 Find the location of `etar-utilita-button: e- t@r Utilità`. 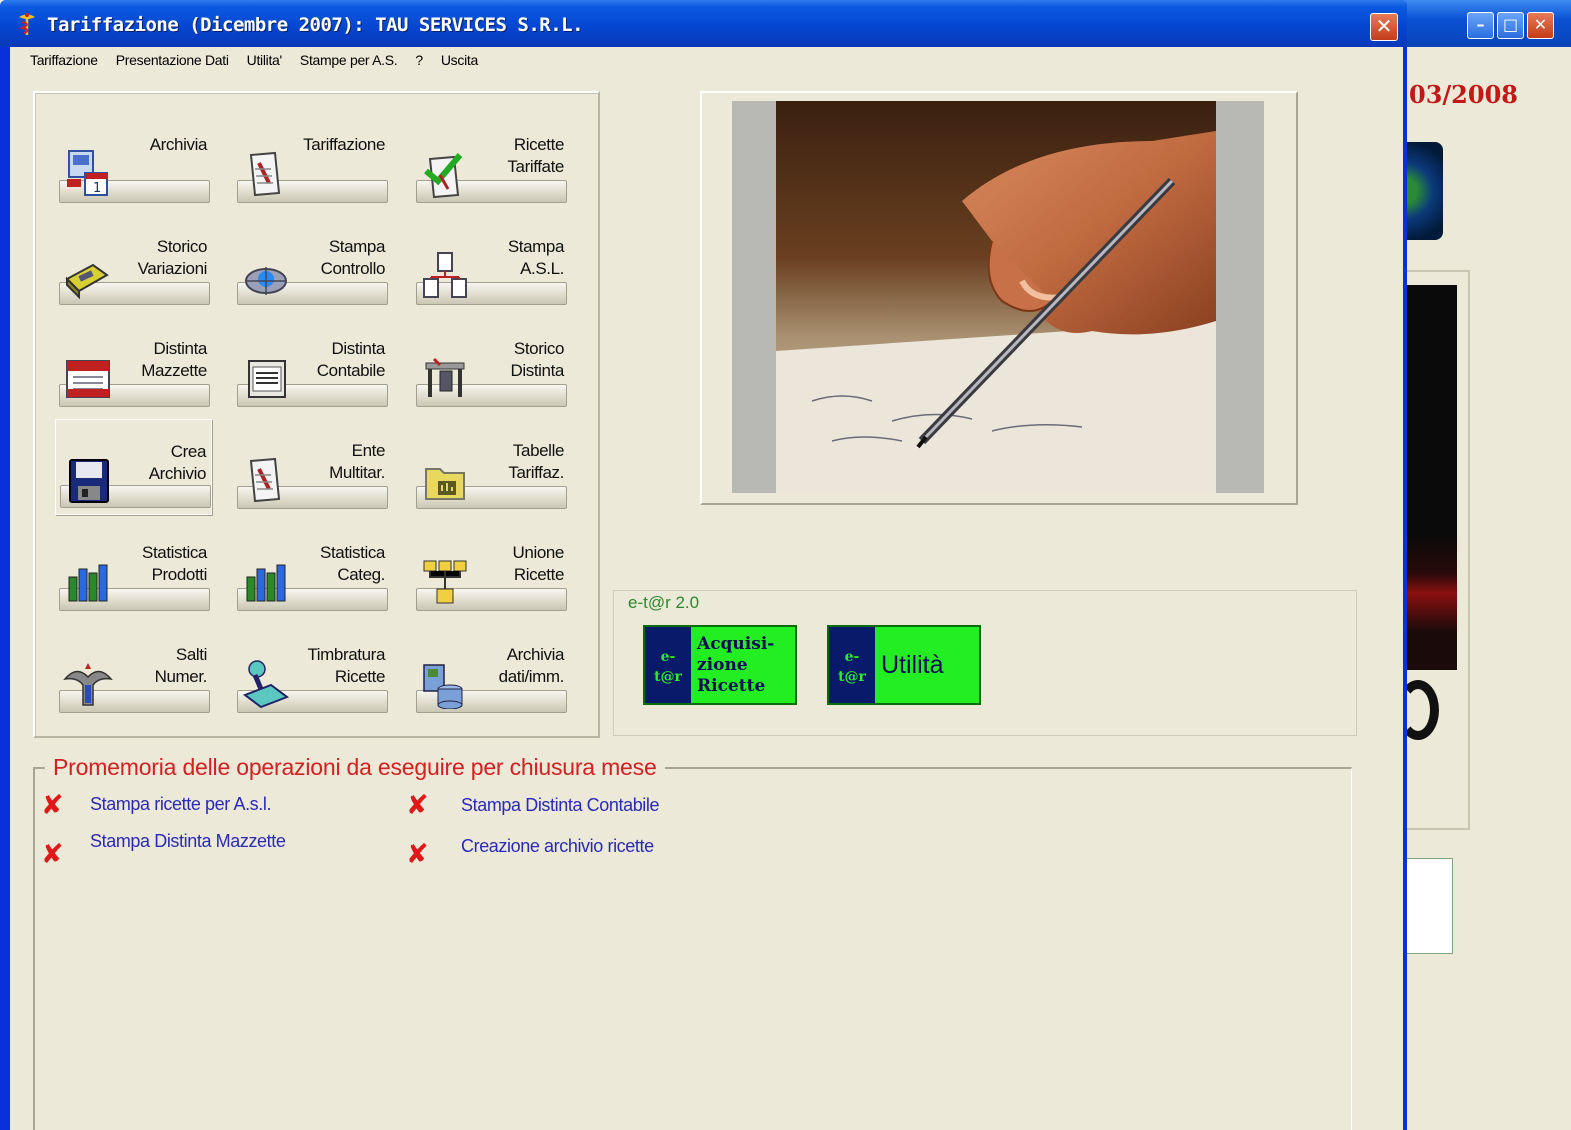

etar-utilita-button: e- t@r Utilità is located at coordinates (904, 665).